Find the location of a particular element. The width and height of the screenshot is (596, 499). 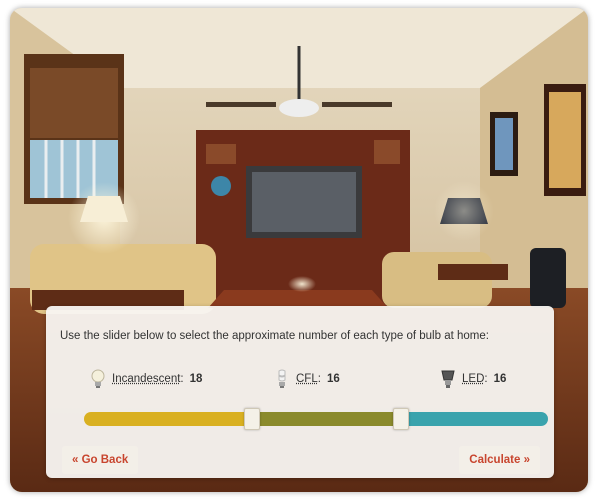

incandescent-colon: : is located at coordinates (182, 379).